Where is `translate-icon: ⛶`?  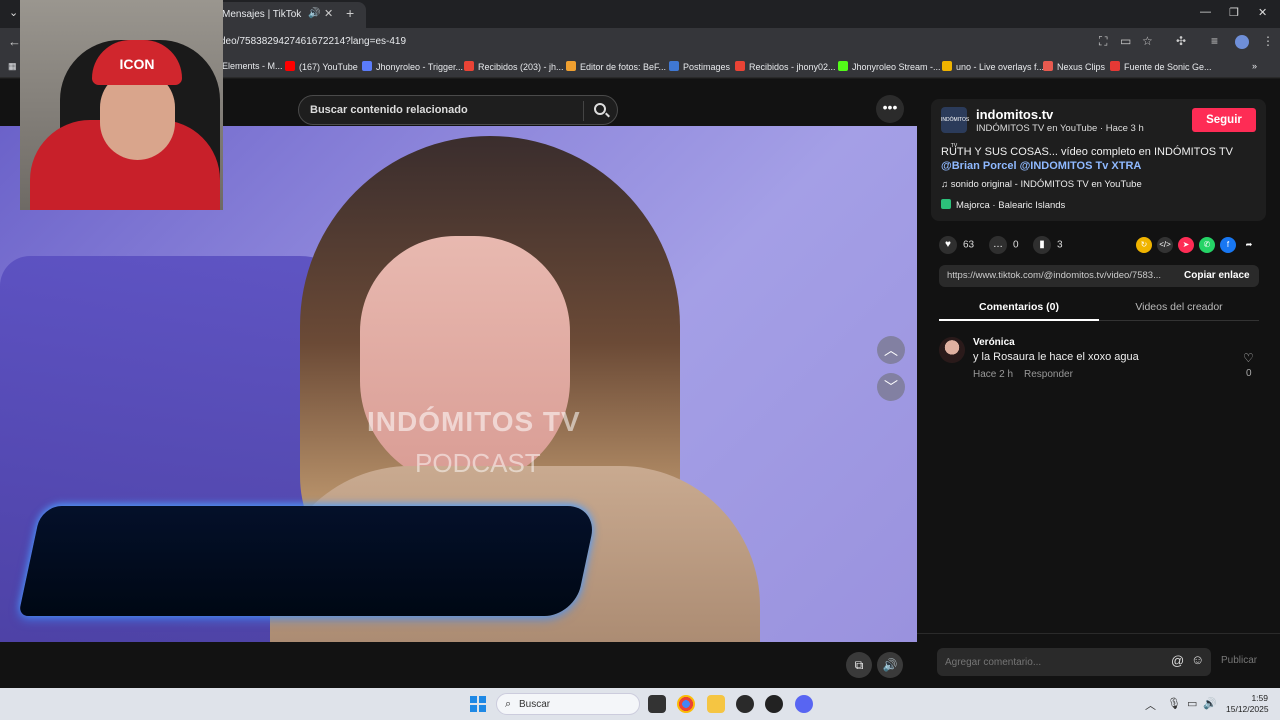
translate-icon: ⛶ is located at coordinates (1103, 41).